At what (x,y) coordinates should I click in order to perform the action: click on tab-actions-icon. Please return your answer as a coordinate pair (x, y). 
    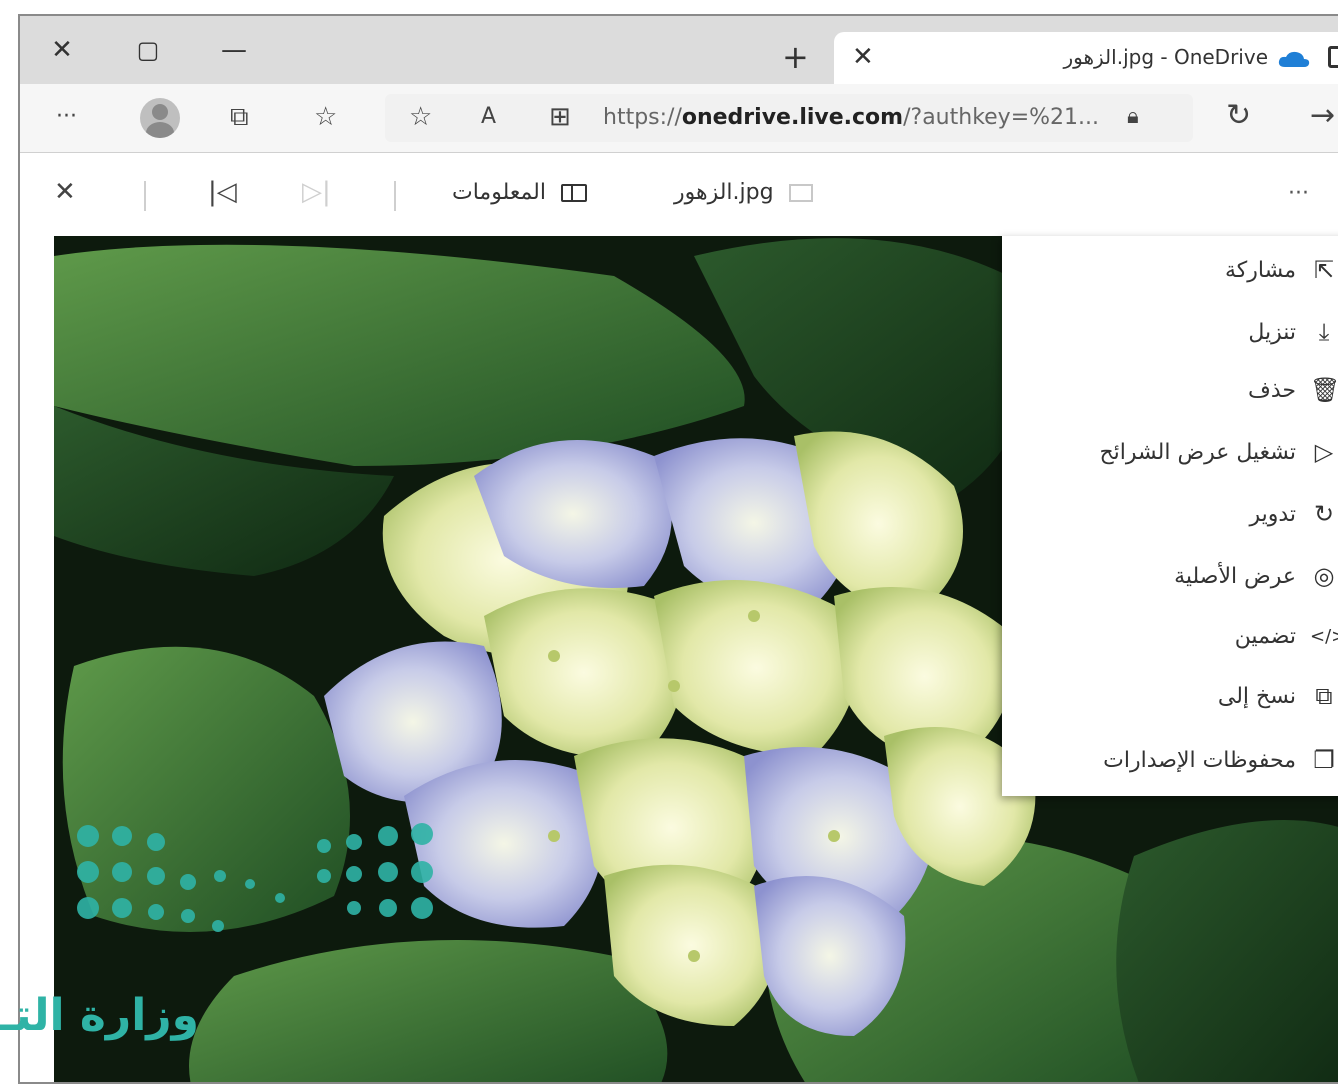
    Looking at the image, I should click on (1333, 57).